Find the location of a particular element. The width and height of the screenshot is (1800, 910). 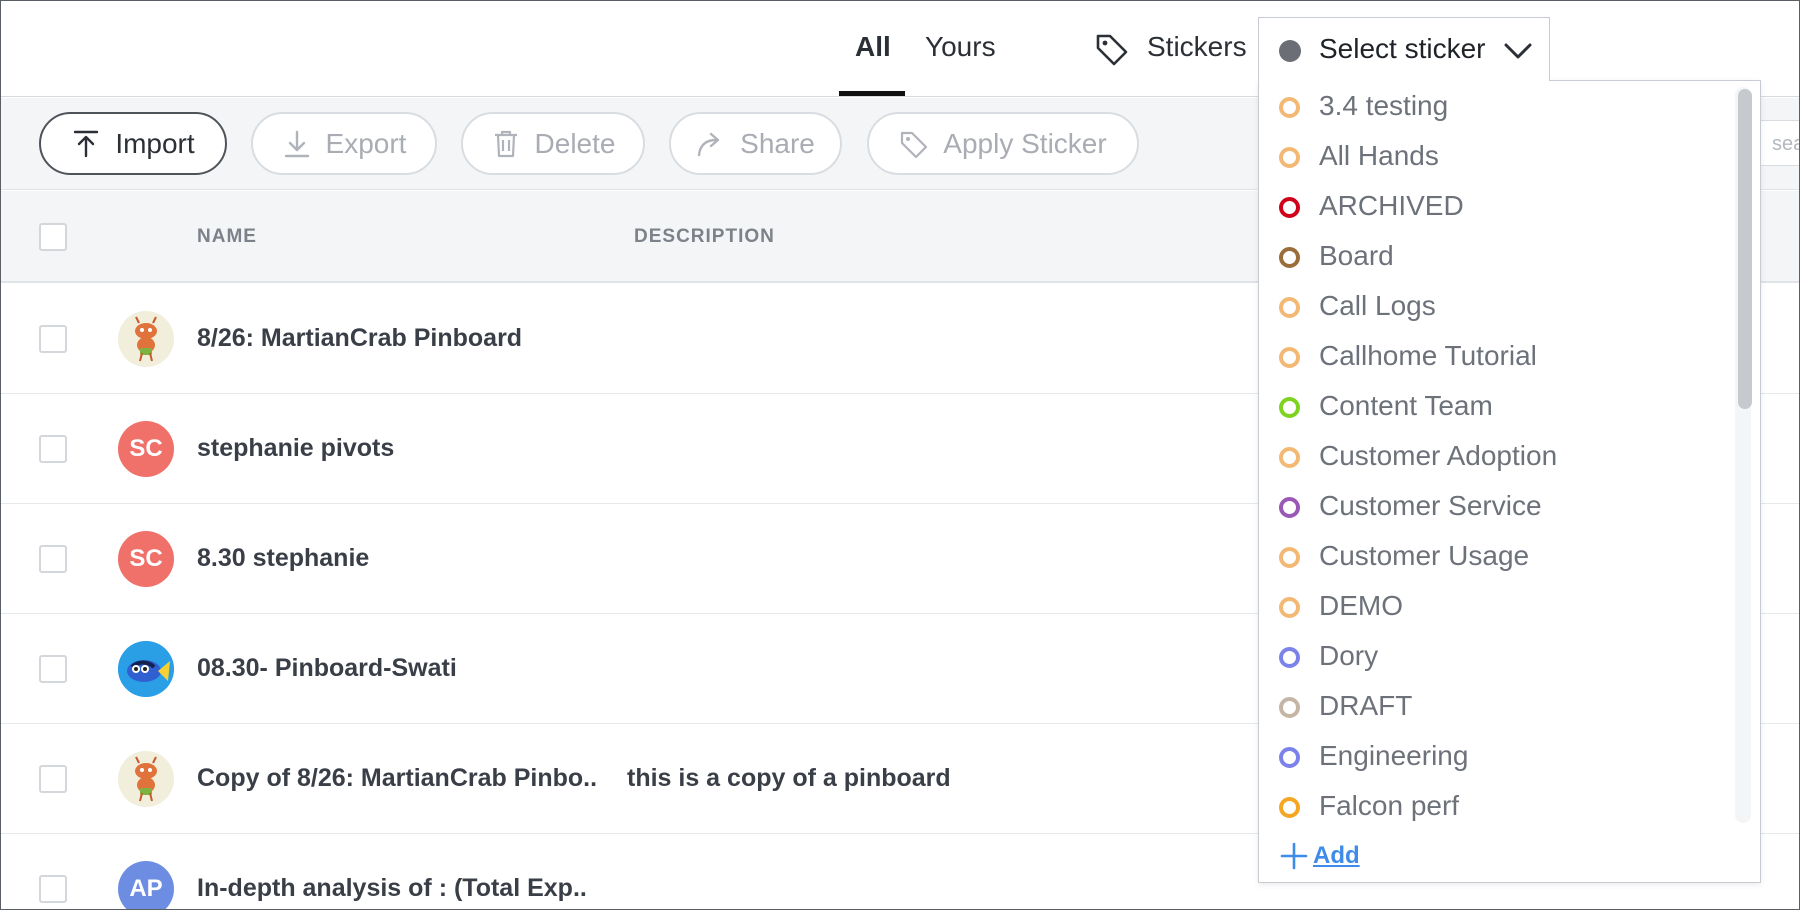

add-sticker-label: Add is located at coordinates (1336, 855).